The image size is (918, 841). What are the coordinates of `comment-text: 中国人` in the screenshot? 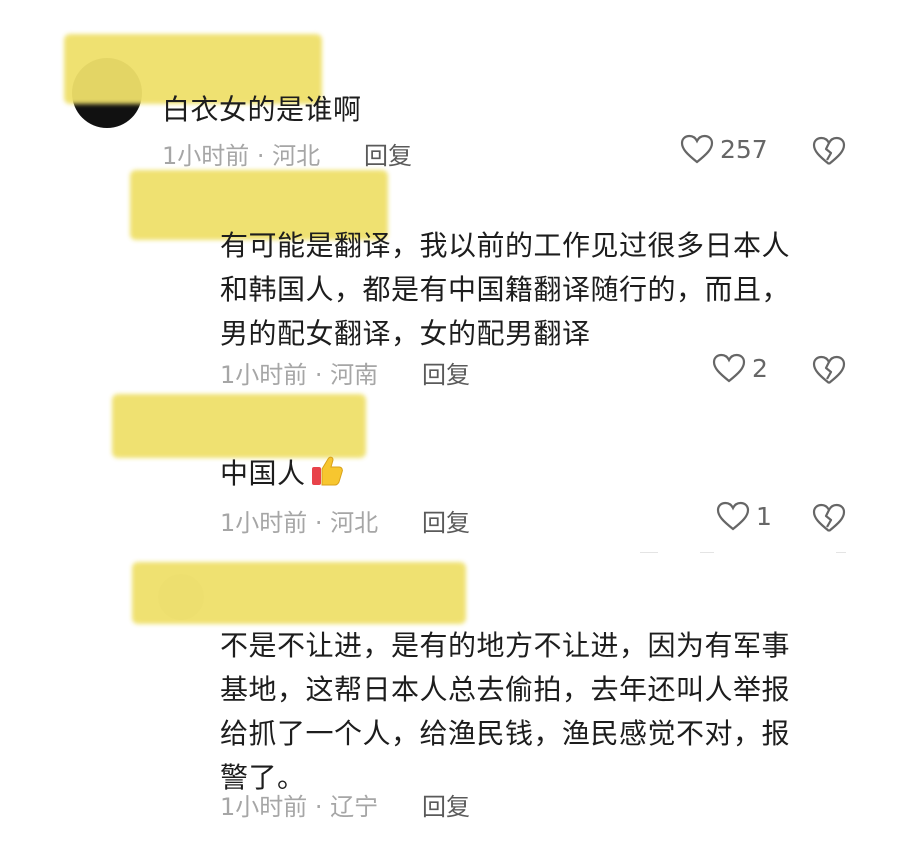 It's located at (282, 474).